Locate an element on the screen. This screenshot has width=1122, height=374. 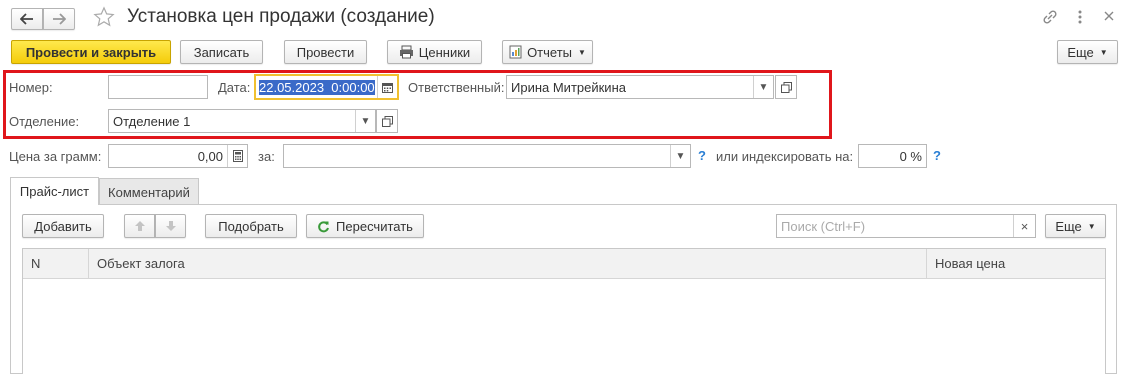
date-value: 22.05.2023 0:00:00 is located at coordinates (317, 87).